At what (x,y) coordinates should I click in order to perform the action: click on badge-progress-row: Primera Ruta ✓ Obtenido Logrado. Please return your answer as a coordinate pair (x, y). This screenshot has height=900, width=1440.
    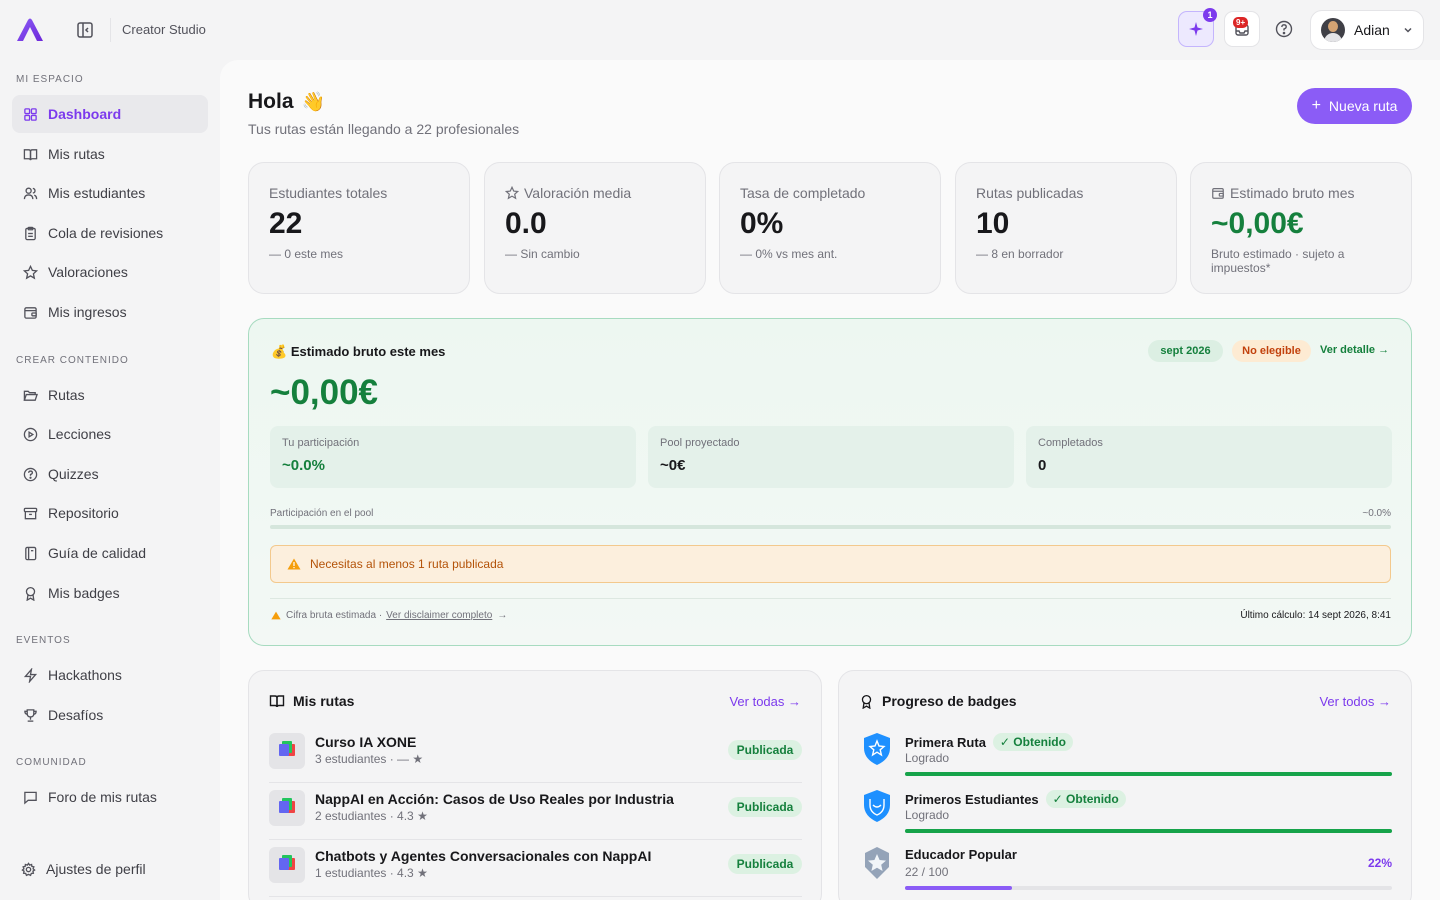
    Looking at the image, I should click on (1125, 758).